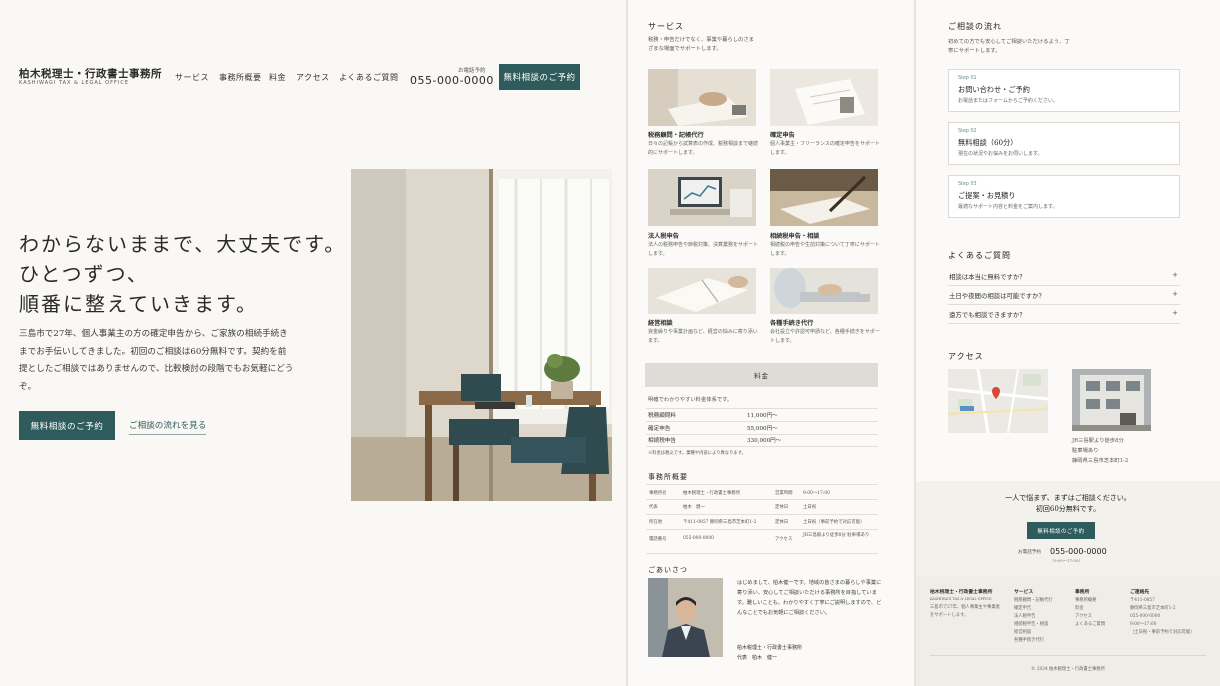 The image size is (1220, 686). Describe the element at coordinates (694, 507) in the screenshot. I see `office-val-3: 柏木 健一` at that location.